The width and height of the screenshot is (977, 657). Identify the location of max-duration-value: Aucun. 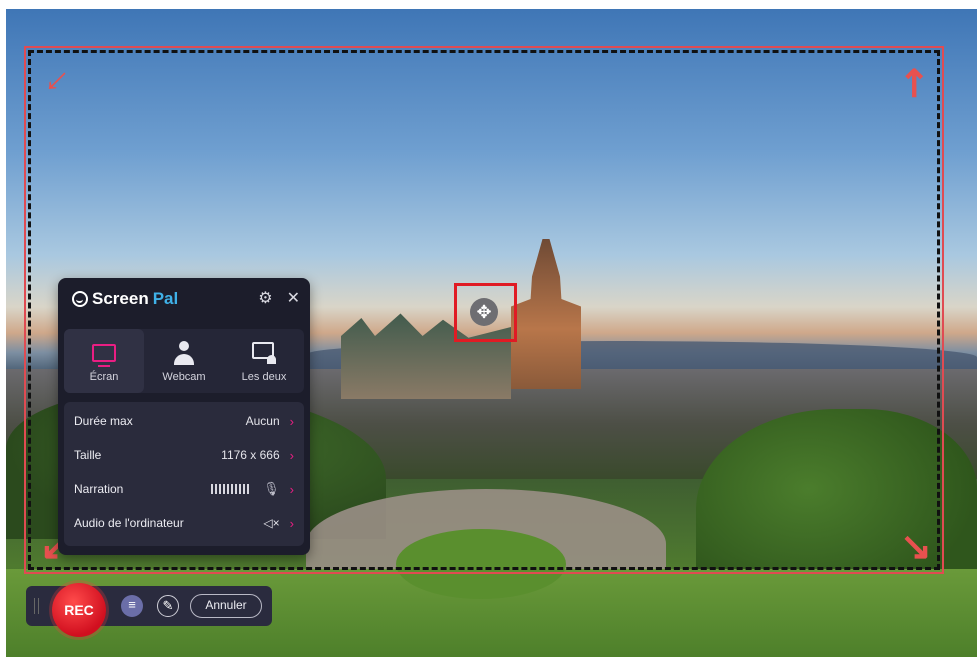
(262, 421).